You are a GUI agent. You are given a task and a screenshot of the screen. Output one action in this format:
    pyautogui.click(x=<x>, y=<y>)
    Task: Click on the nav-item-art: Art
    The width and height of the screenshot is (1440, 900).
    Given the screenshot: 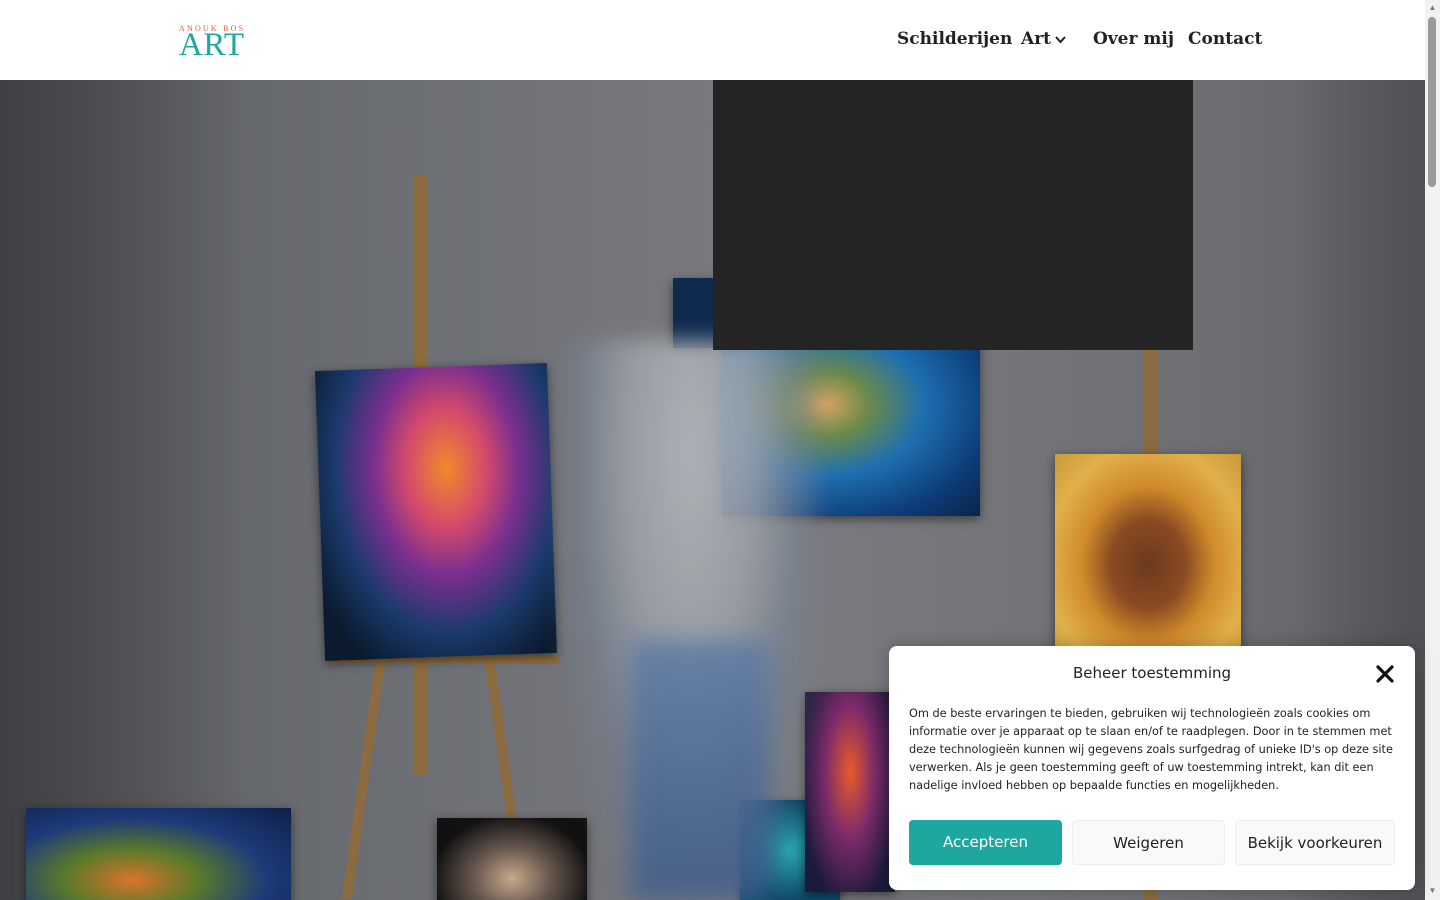 What is the action you would take?
    pyautogui.click(x=1036, y=39)
    